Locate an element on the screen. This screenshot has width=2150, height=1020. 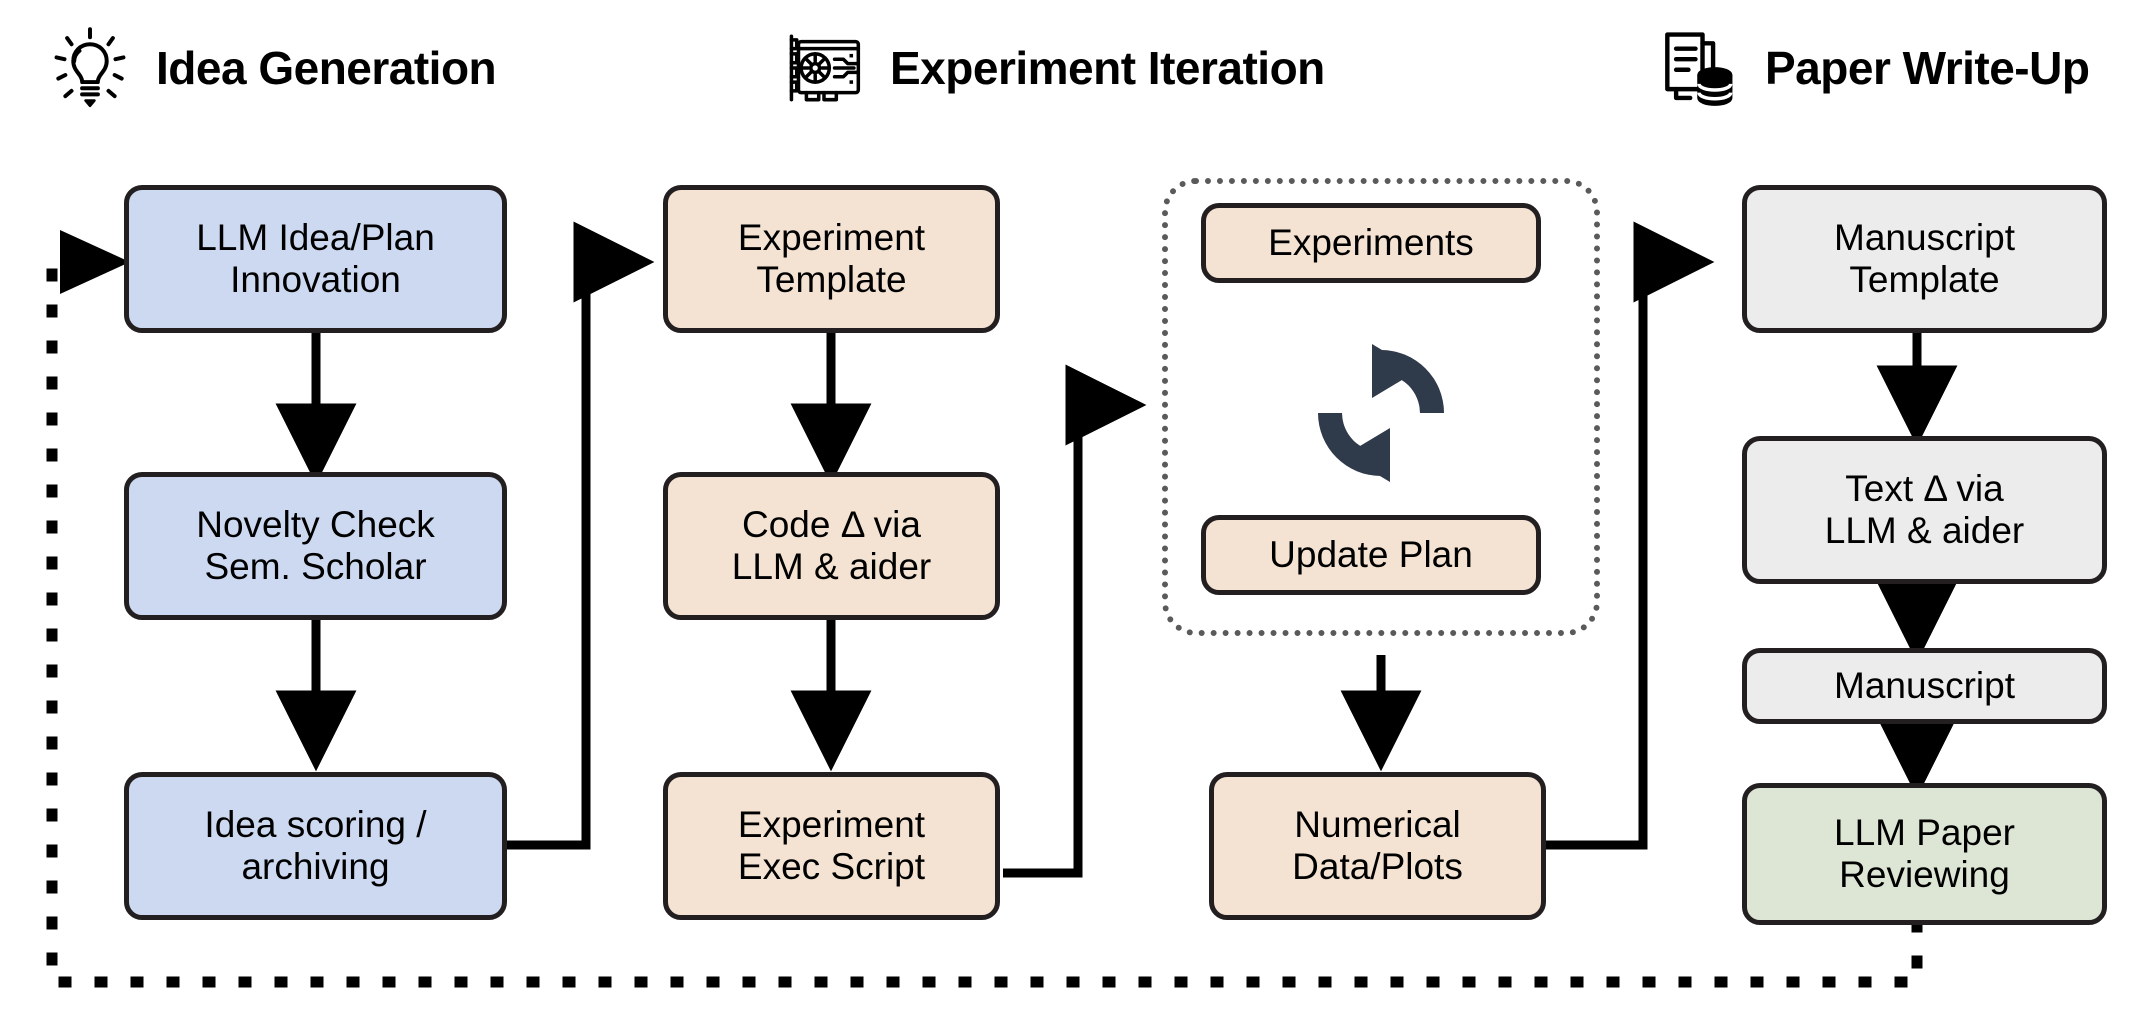
node-code-delta-via-llm-aider: Code Δ via LLM & aider is located at coordinates (831, 546).